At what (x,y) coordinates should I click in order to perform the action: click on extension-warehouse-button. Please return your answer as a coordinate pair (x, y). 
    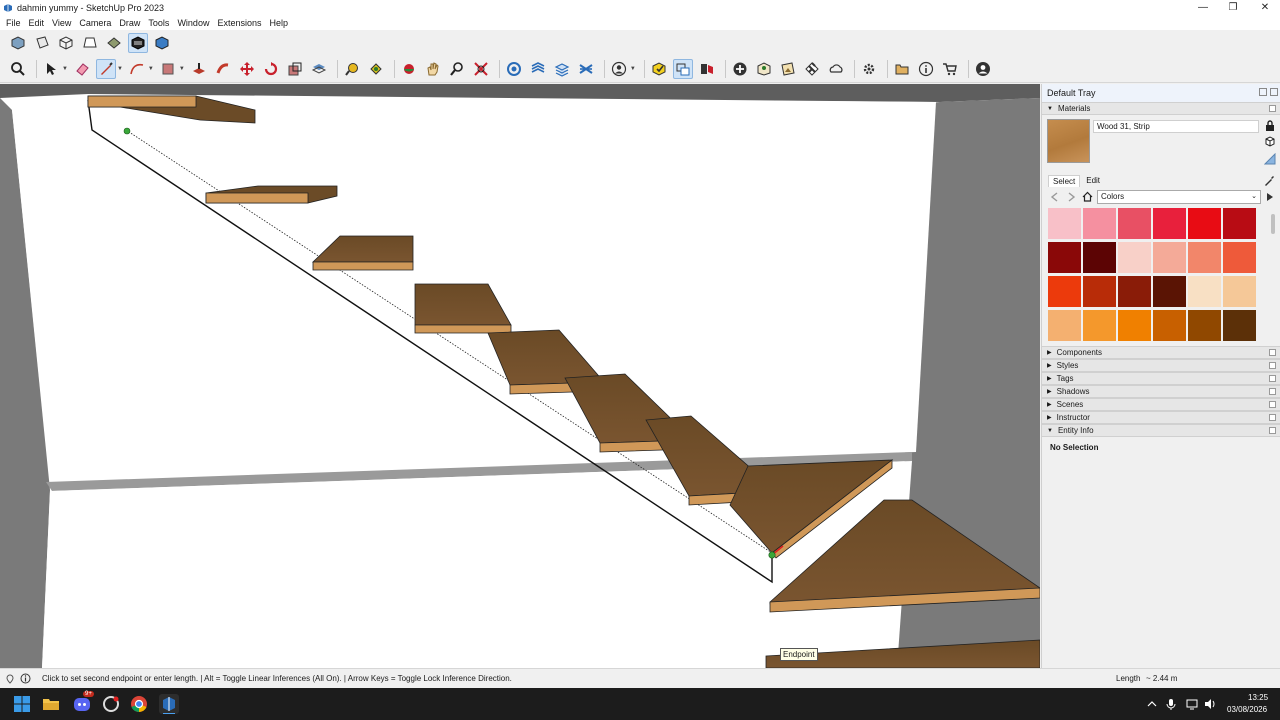
    Looking at the image, I should click on (586, 69).